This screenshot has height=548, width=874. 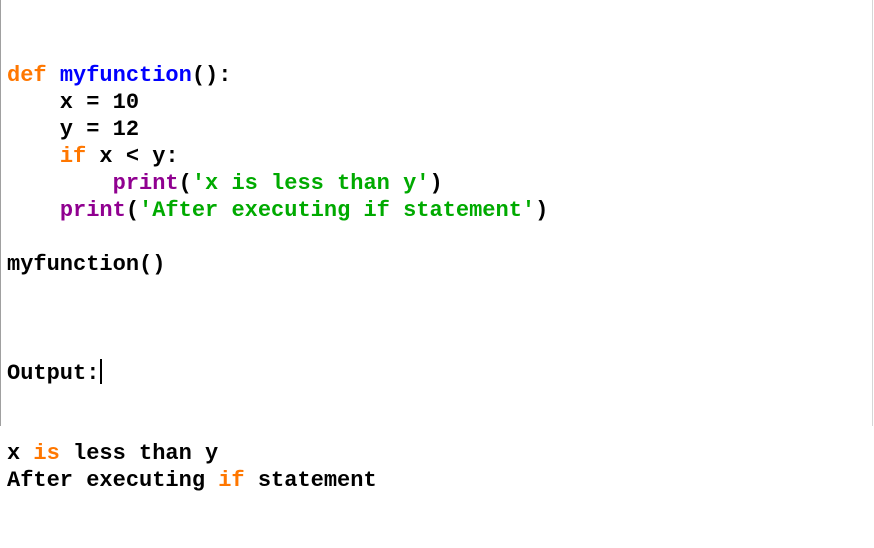 I want to click on code-token: less than y, so click(x=139, y=453).